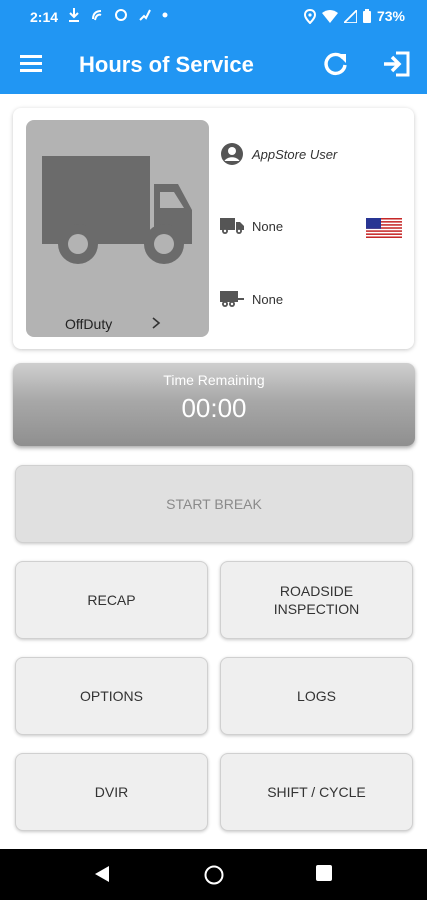  What do you see at coordinates (214, 380) in the screenshot?
I see `time-remaining-label: Time Remaining` at bounding box center [214, 380].